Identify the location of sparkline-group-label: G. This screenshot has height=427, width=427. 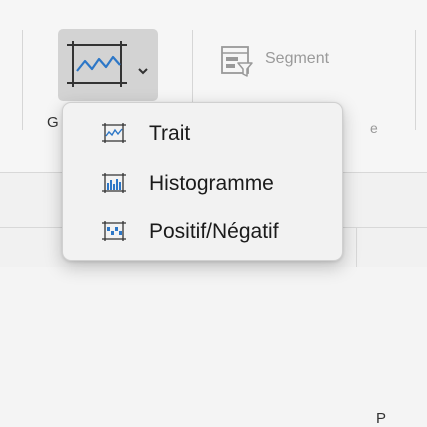
(53, 122).